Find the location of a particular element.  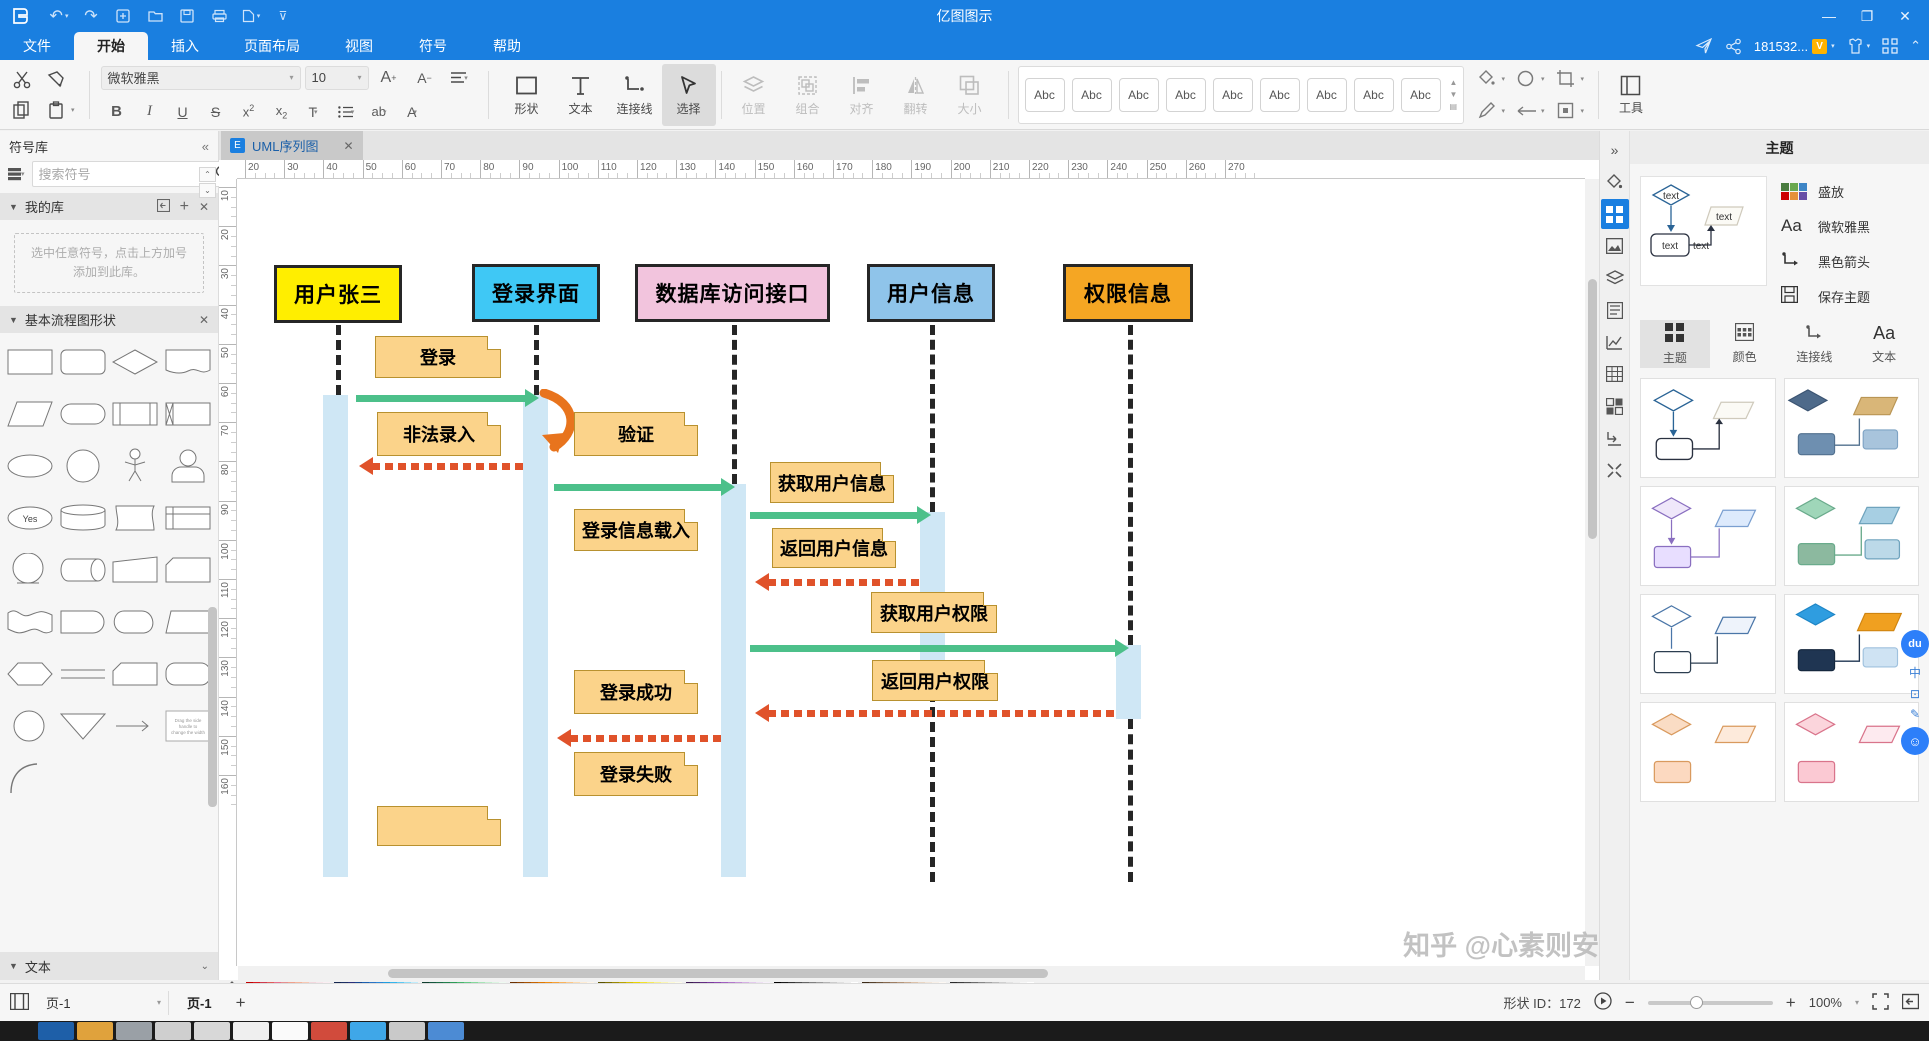

font-size-select: 10 ▾ is located at coordinates (336, 77).